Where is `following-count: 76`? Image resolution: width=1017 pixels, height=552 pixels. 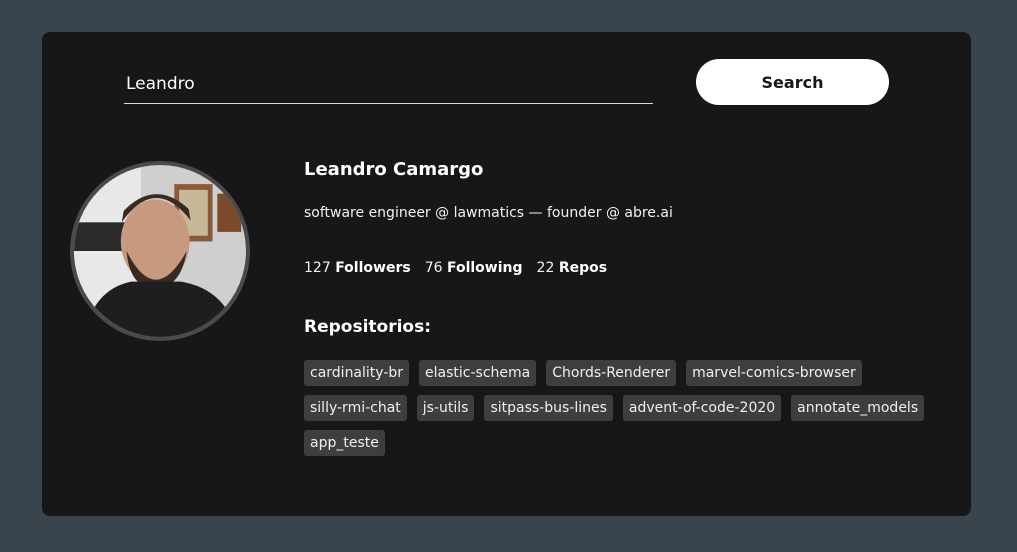 following-count: 76 is located at coordinates (433, 268).